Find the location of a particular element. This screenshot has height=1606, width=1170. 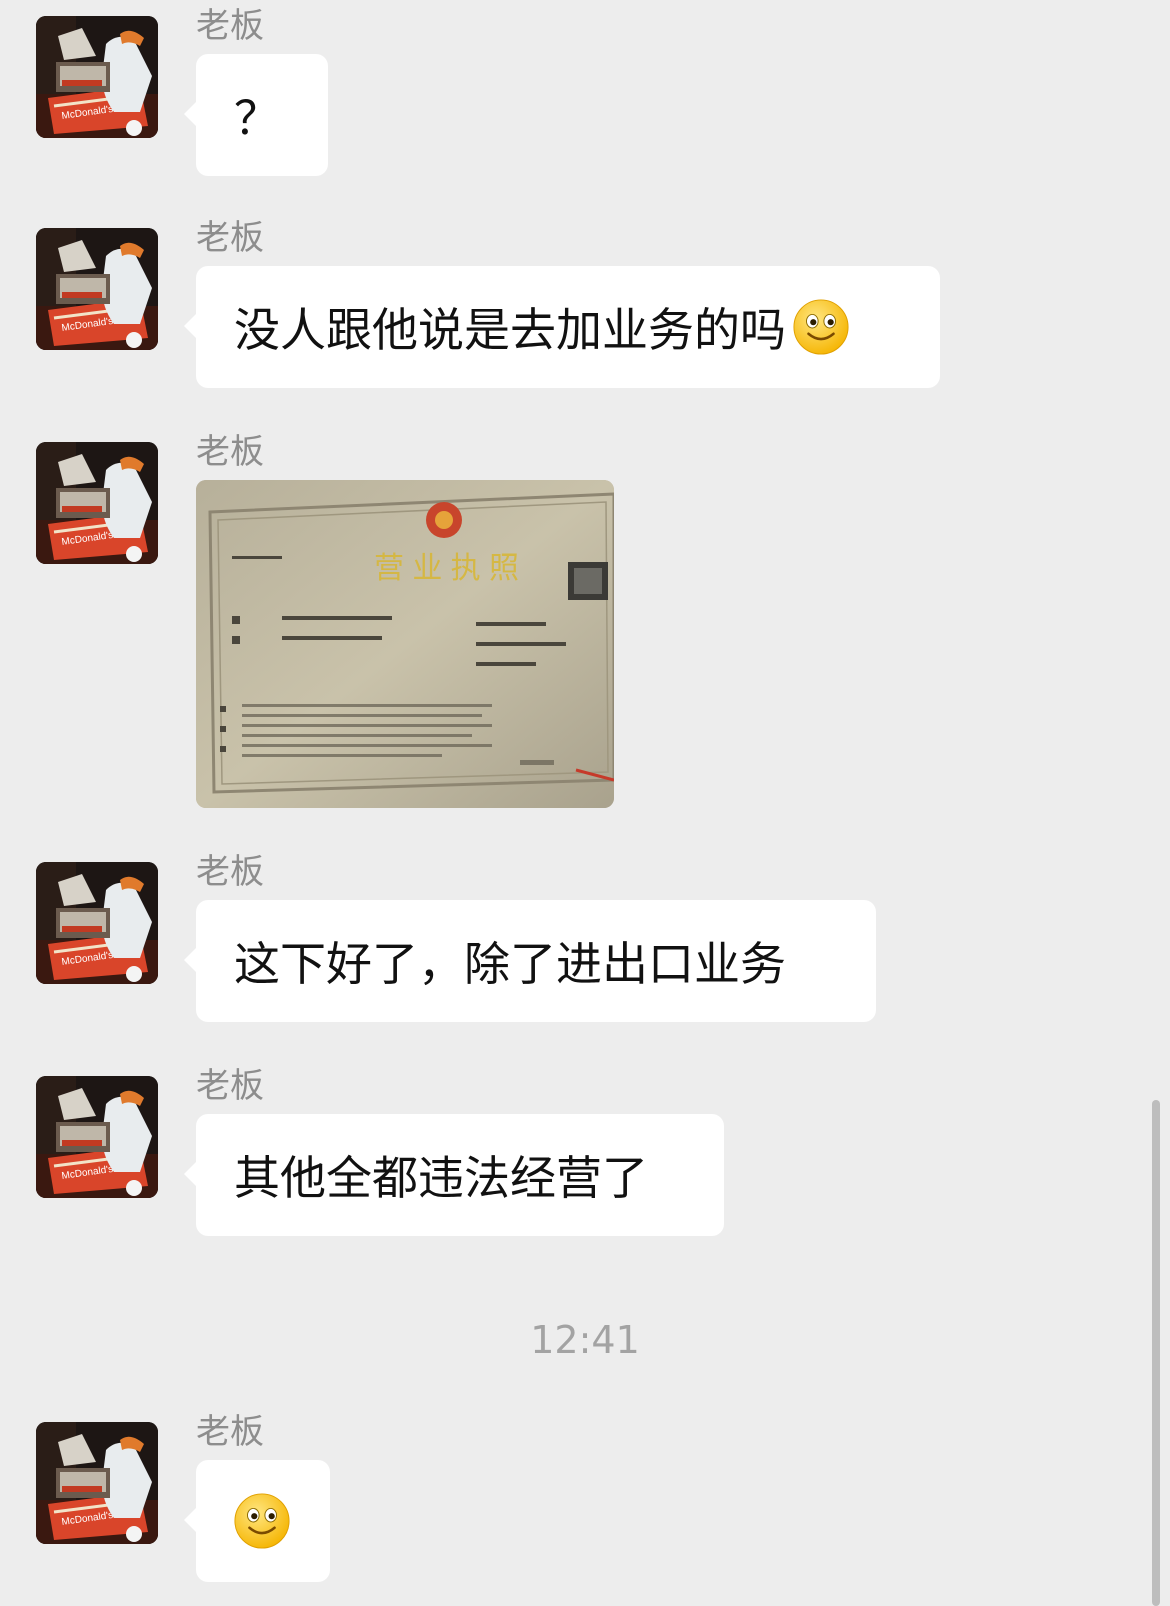

message-bubble is located at coordinates (257, 1521).